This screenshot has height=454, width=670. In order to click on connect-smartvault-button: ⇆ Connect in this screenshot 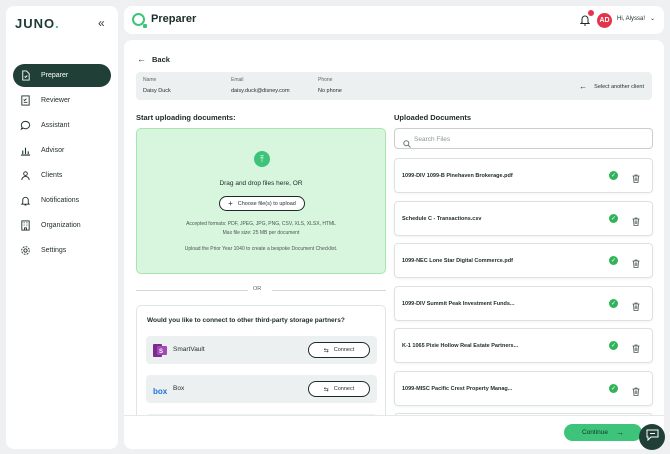, I will do `click(339, 350)`.